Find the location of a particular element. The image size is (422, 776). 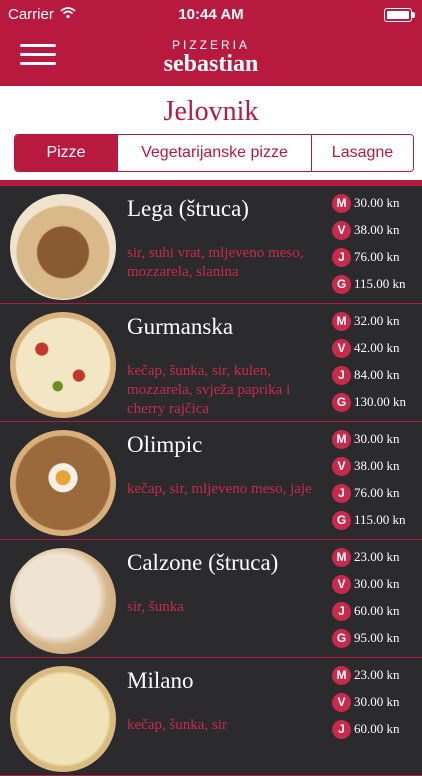

price-list: M 23.00 kn V 30.00 kn J 60.00 kn is located at coordinates (377, 704).